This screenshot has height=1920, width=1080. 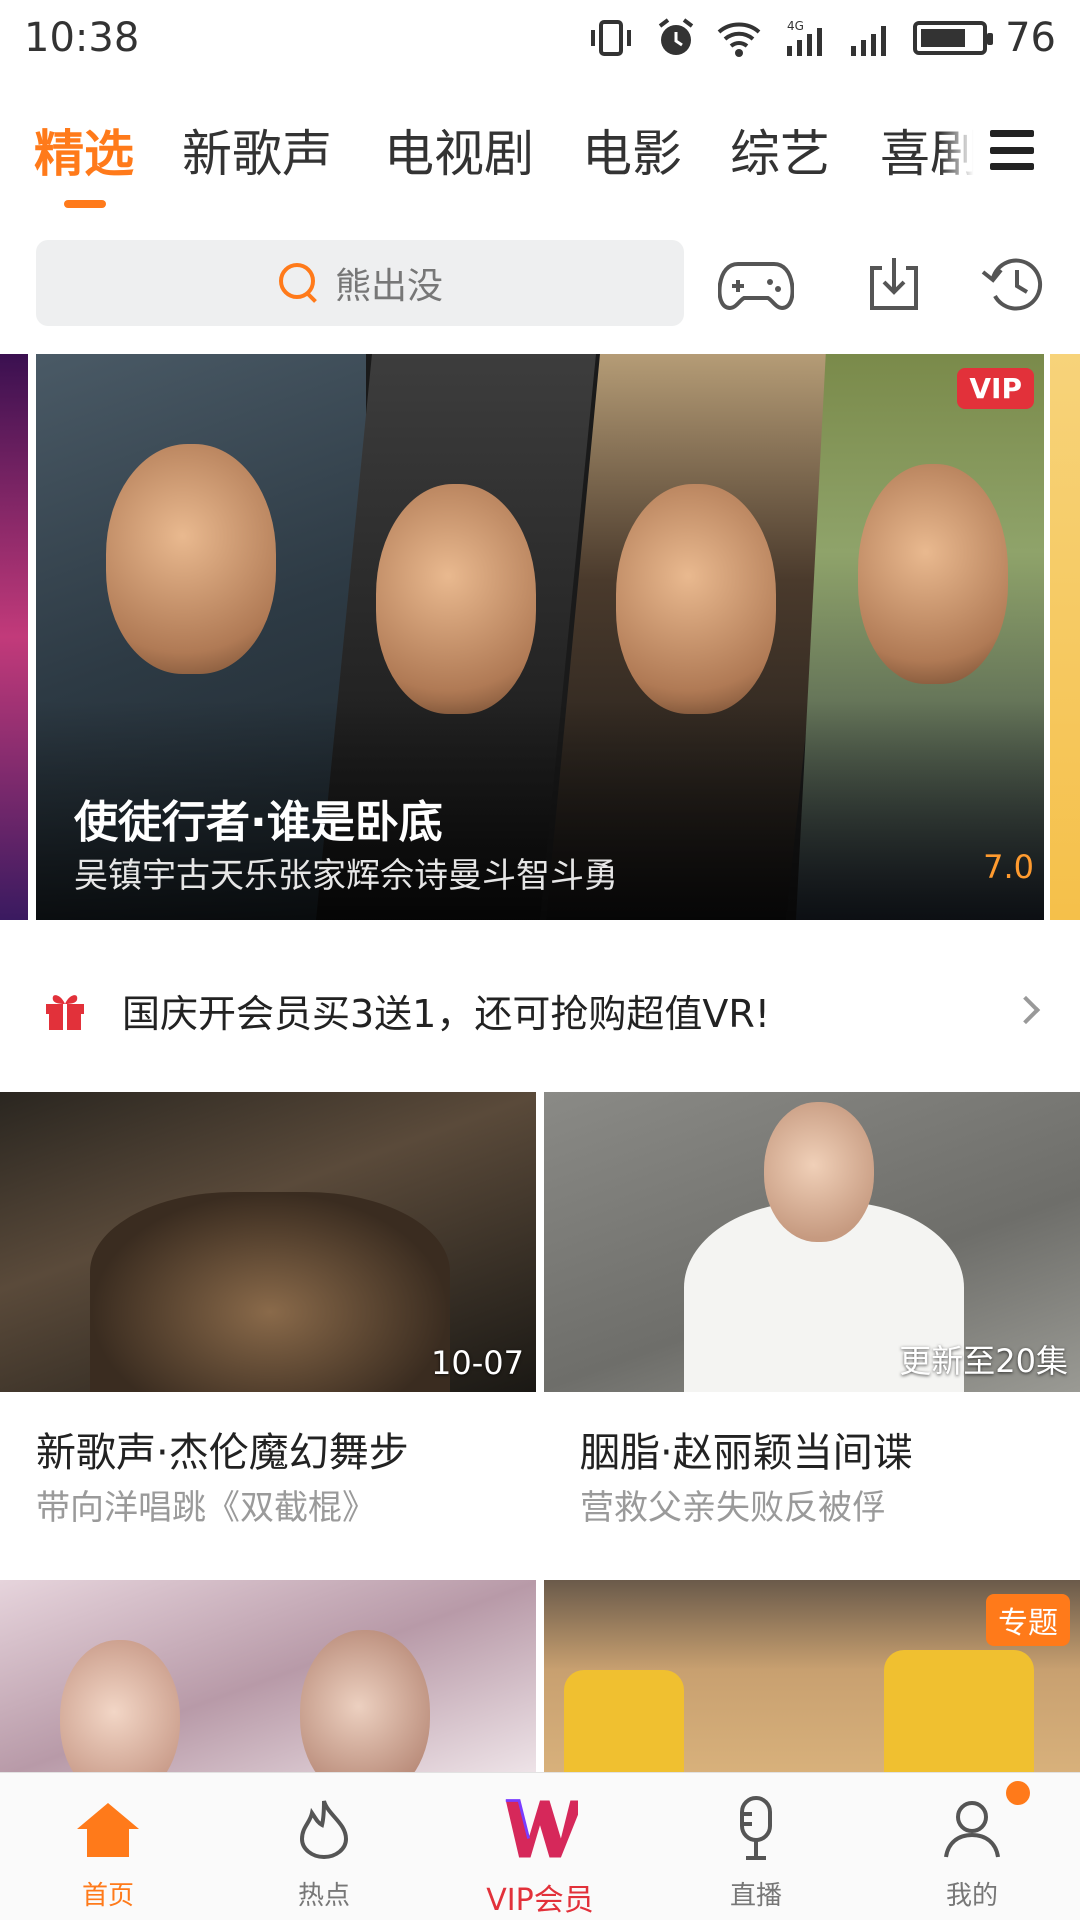 What do you see at coordinates (995, 388) in the screenshot?
I see `vip-badge: VIP` at bounding box center [995, 388].